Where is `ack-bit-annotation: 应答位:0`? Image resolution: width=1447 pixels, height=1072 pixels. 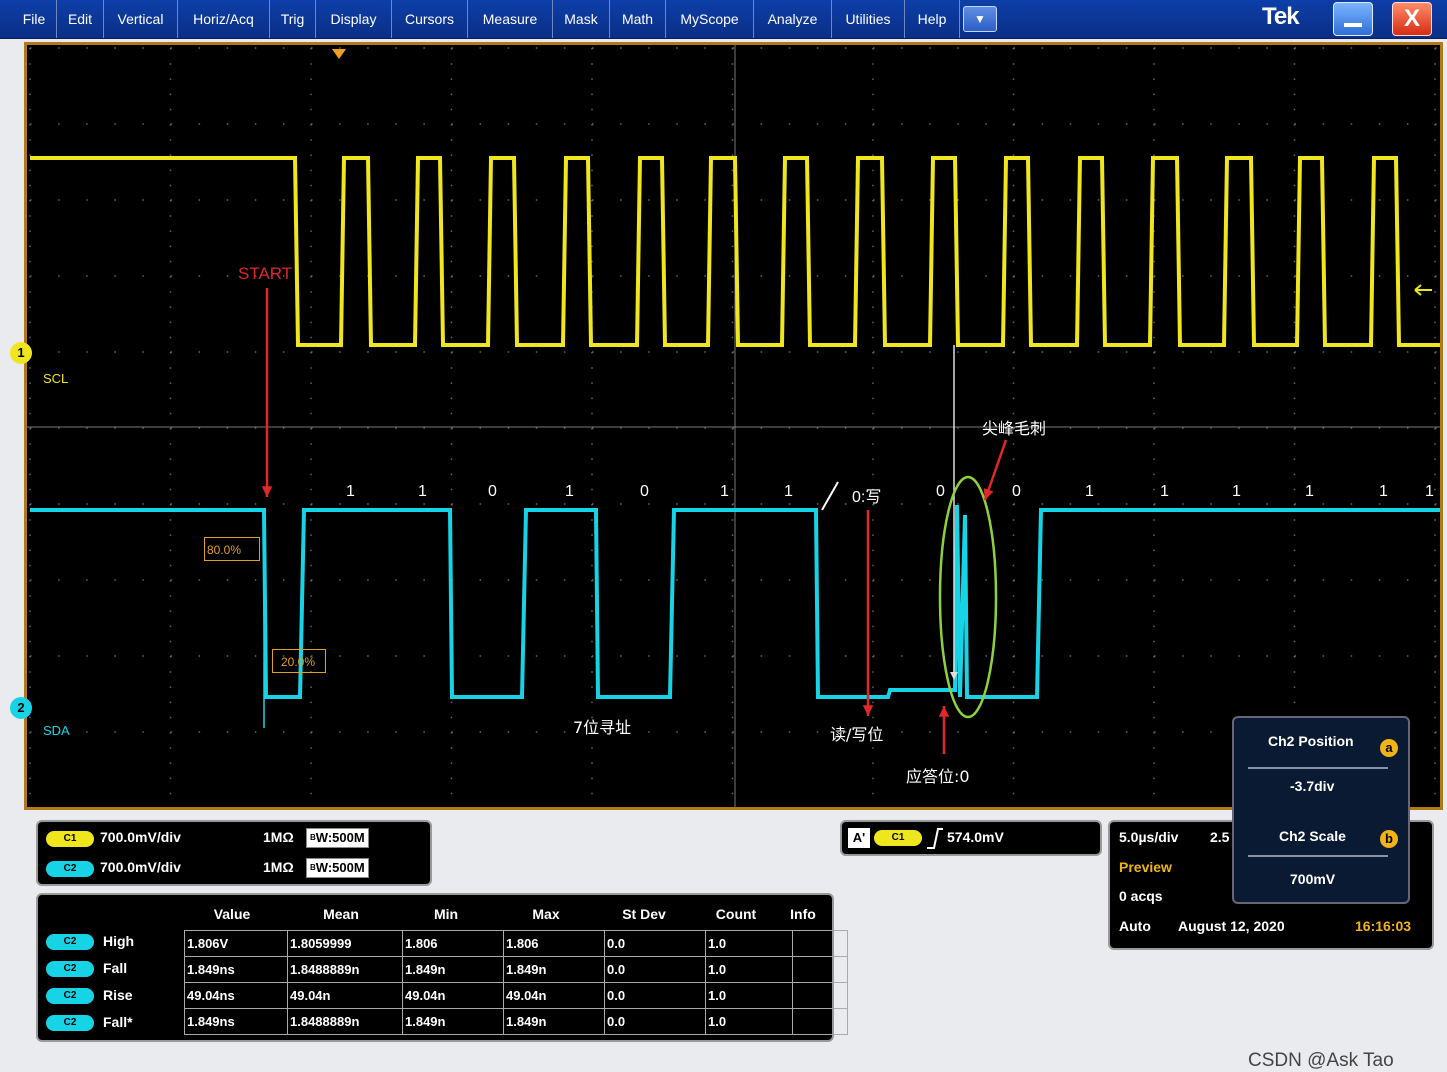 ack-bit-annotation: 应答位:0 is located at coordinates (938, 776).